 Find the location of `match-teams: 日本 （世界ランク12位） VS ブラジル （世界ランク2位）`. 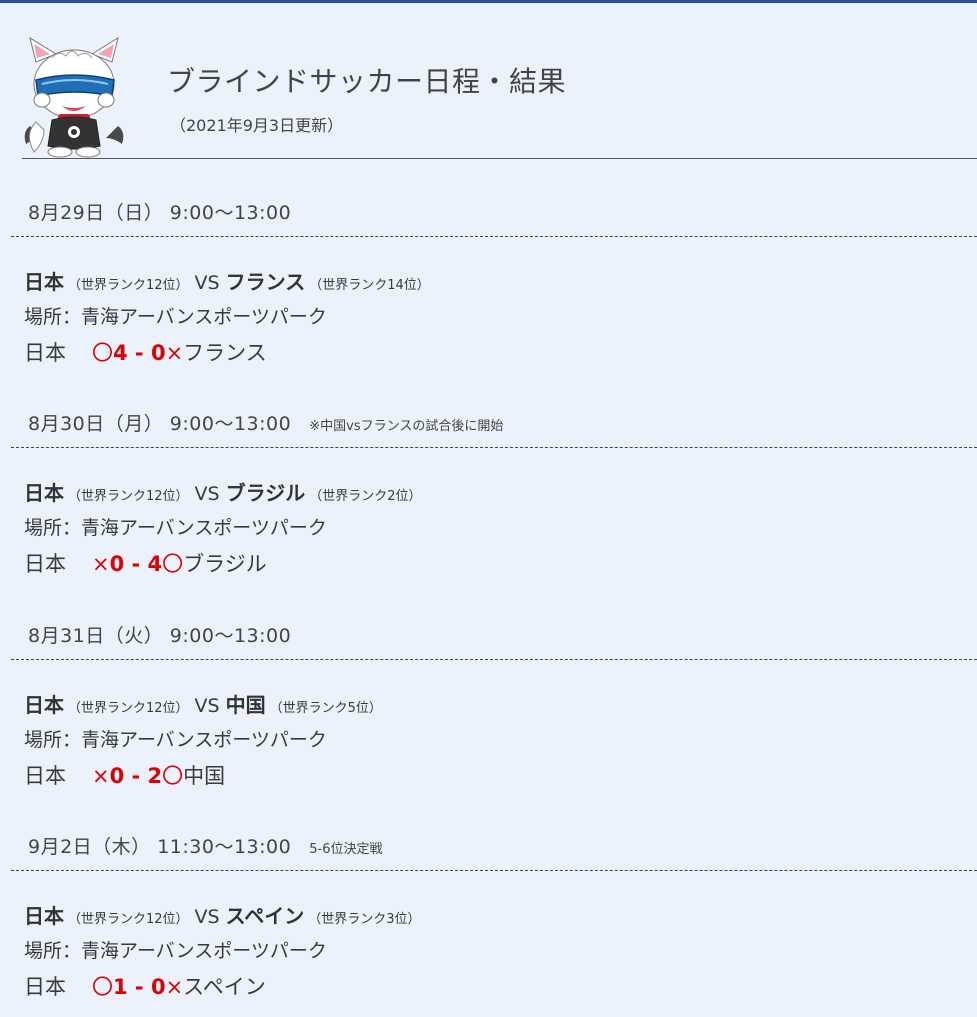

match-teams: 日本 （世界ランク12位） VS ブラジル （世界ランク2位） is located at coordinates (226, 491).